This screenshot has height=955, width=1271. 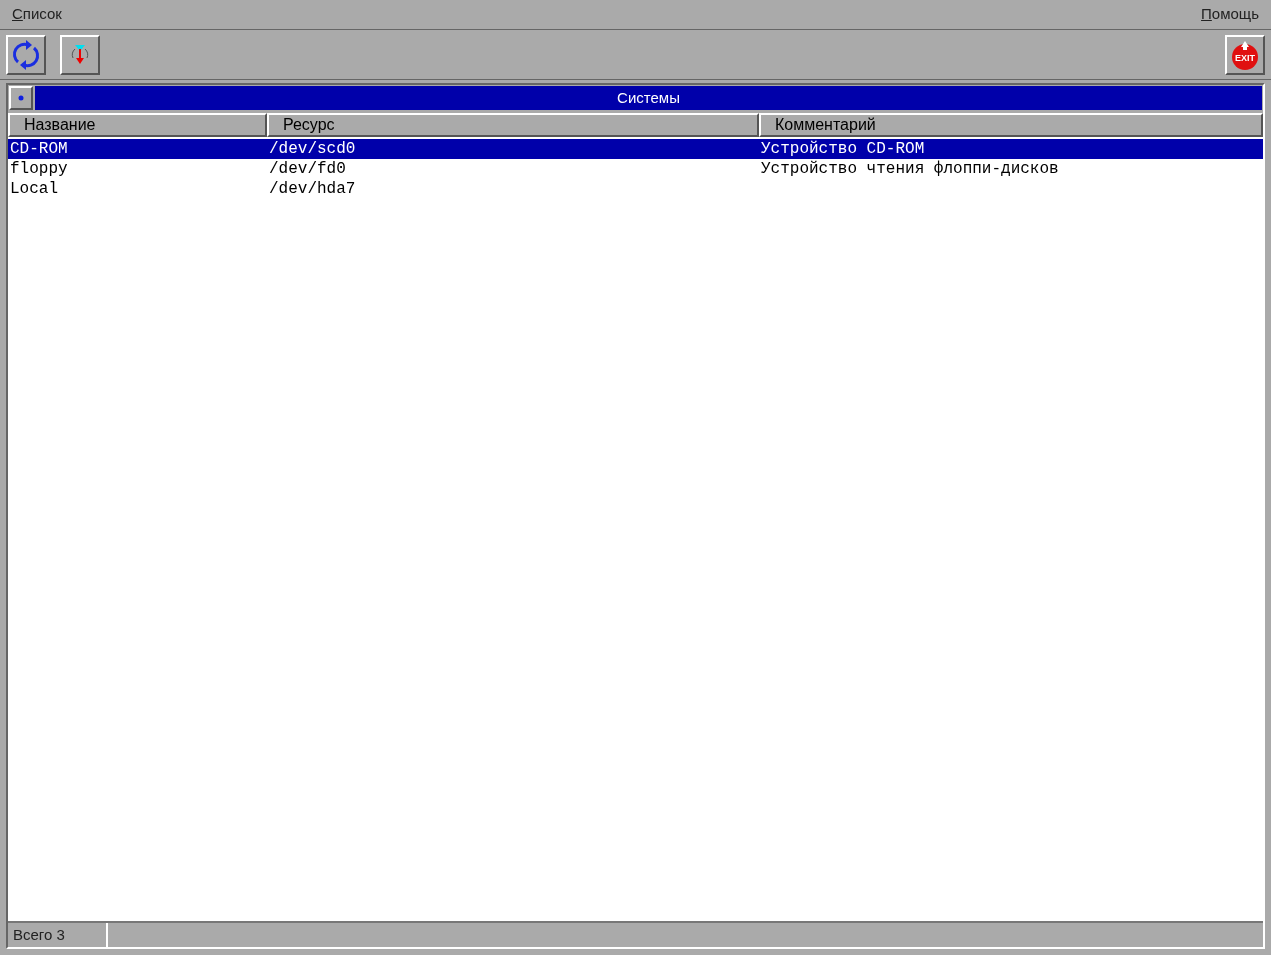 I want to click on dot-icon, so click(x=21, y=98).